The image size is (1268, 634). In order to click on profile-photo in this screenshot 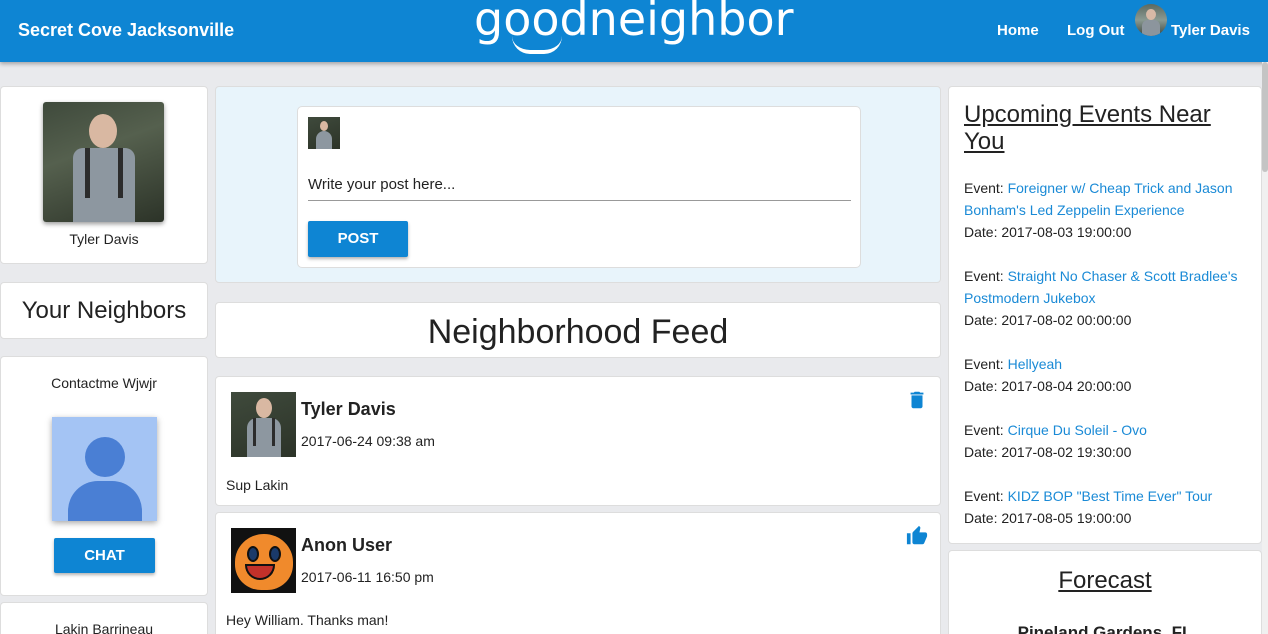, I will do `click(103, 162)`.